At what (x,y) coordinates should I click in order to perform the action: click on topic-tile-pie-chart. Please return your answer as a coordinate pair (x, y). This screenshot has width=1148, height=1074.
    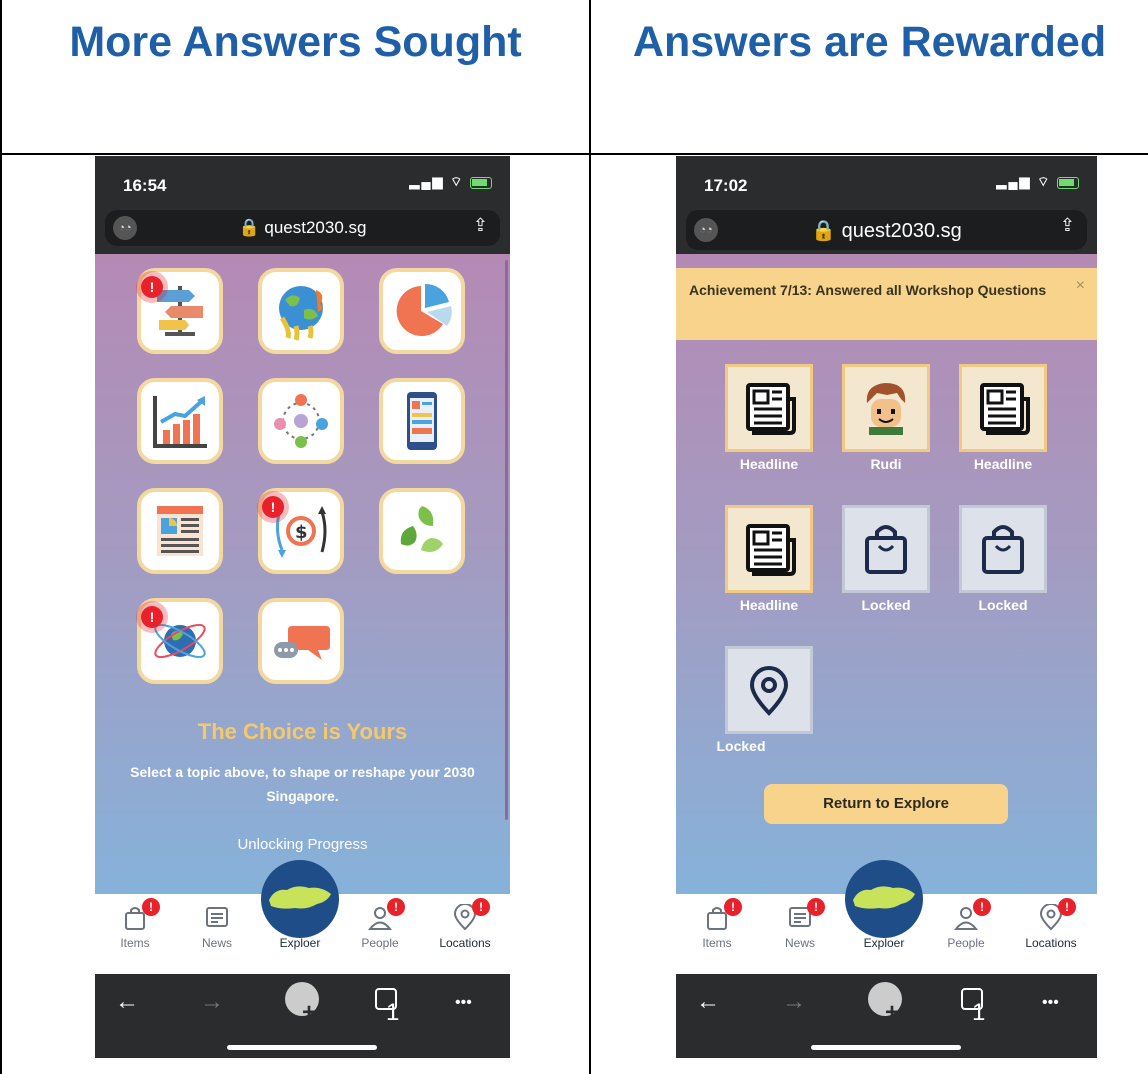
    Looking at the image, I should click on (422, 311).